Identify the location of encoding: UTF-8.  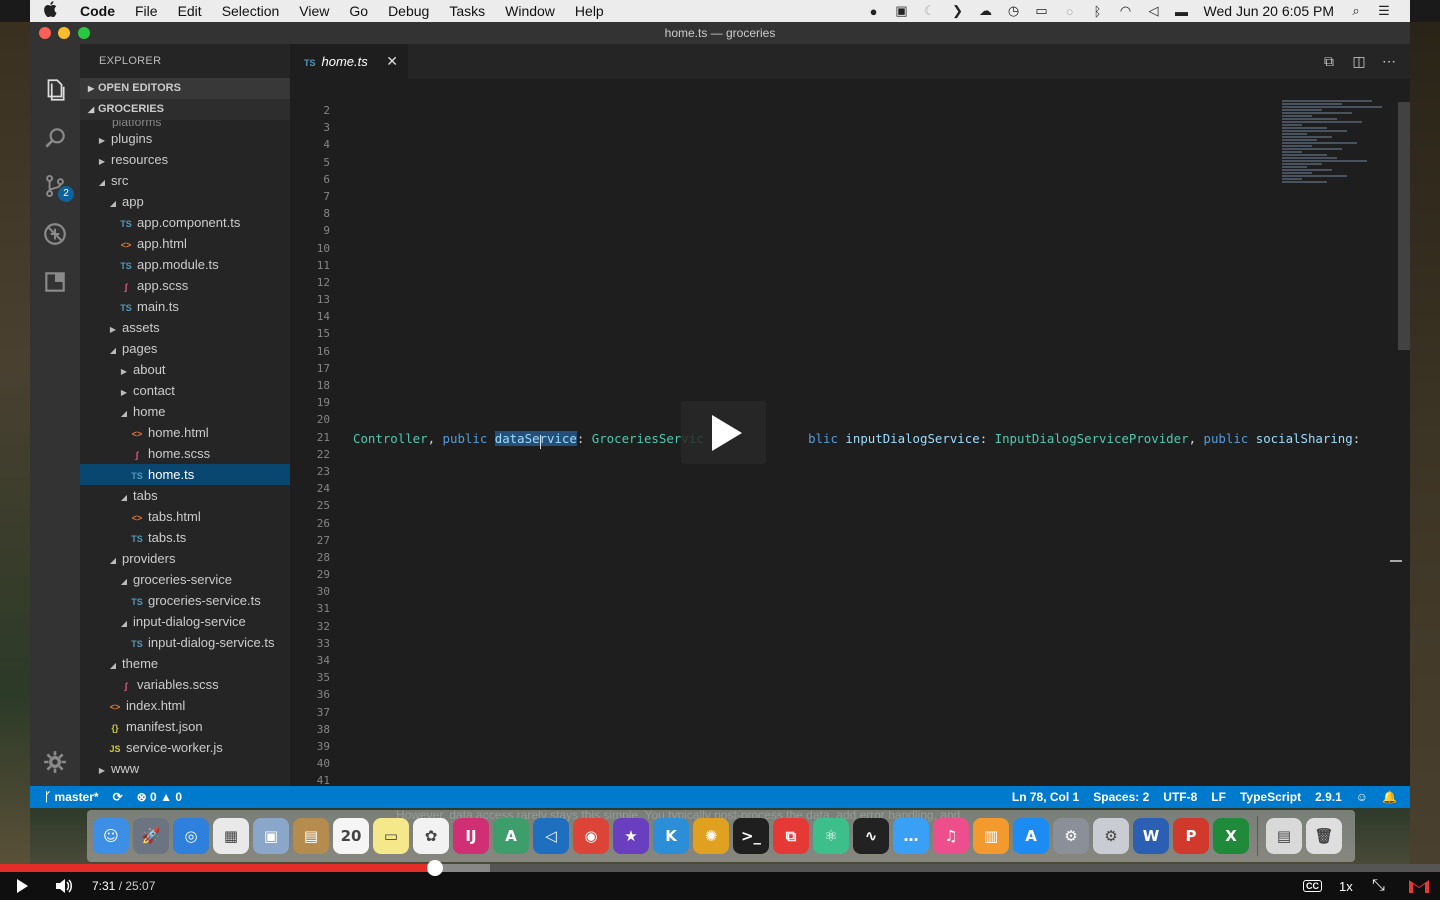
(1180, 797).